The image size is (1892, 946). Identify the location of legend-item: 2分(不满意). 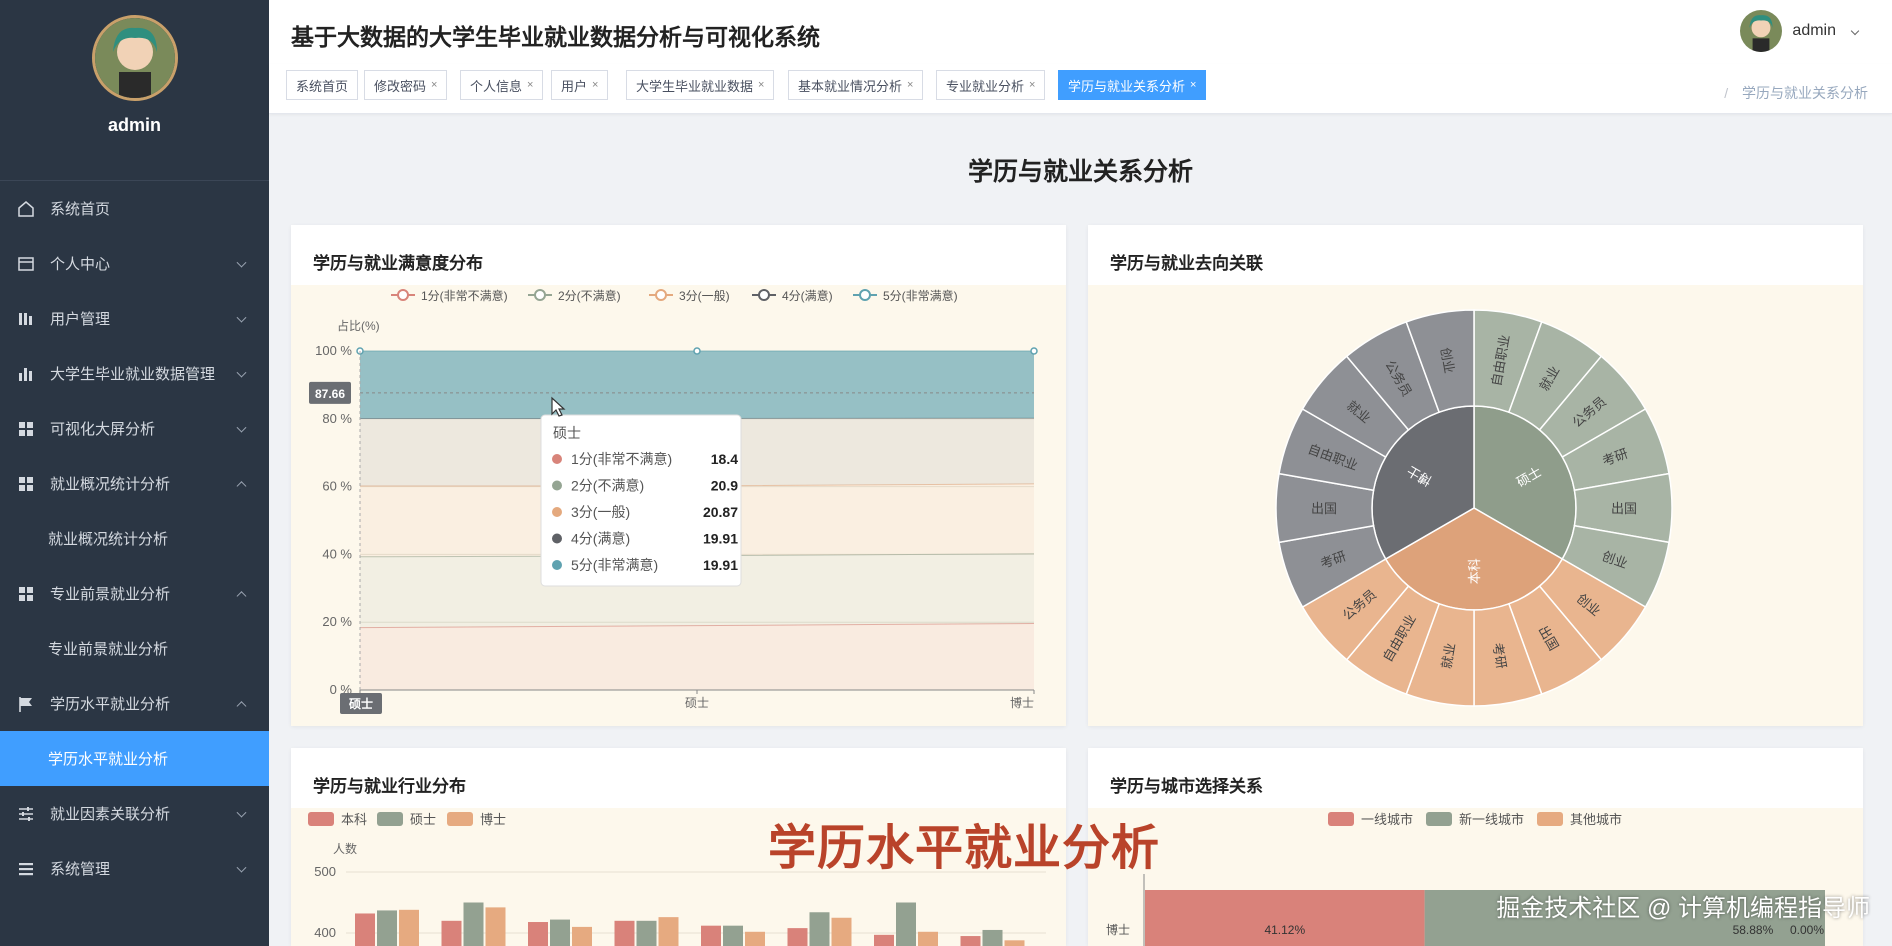
(574, 295).